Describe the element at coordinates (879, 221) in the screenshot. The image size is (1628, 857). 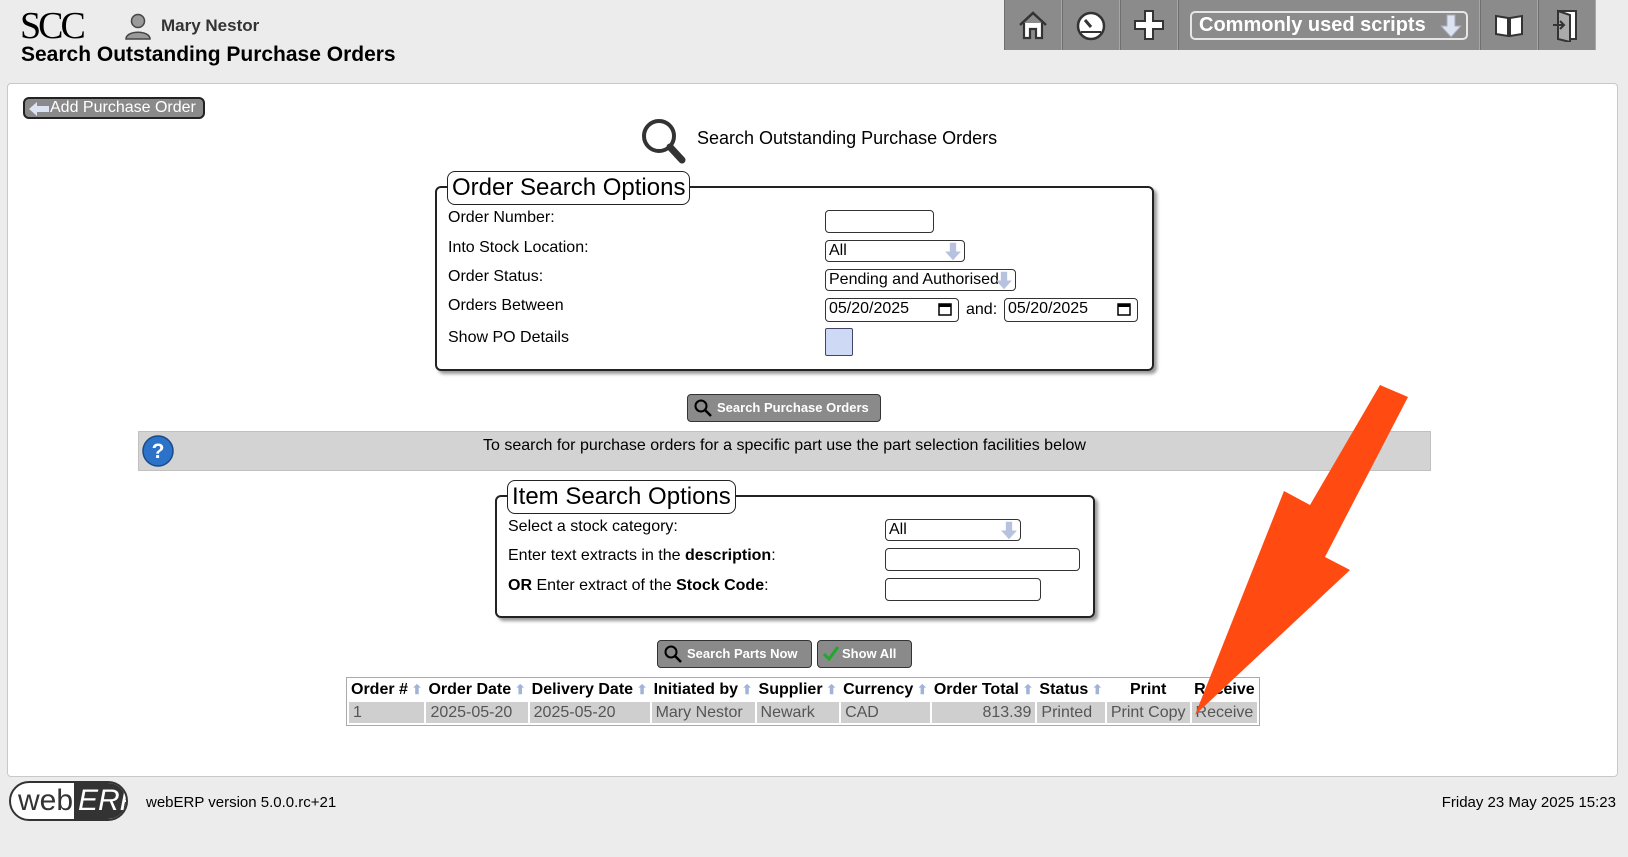
I see `order-number-input` at that location.